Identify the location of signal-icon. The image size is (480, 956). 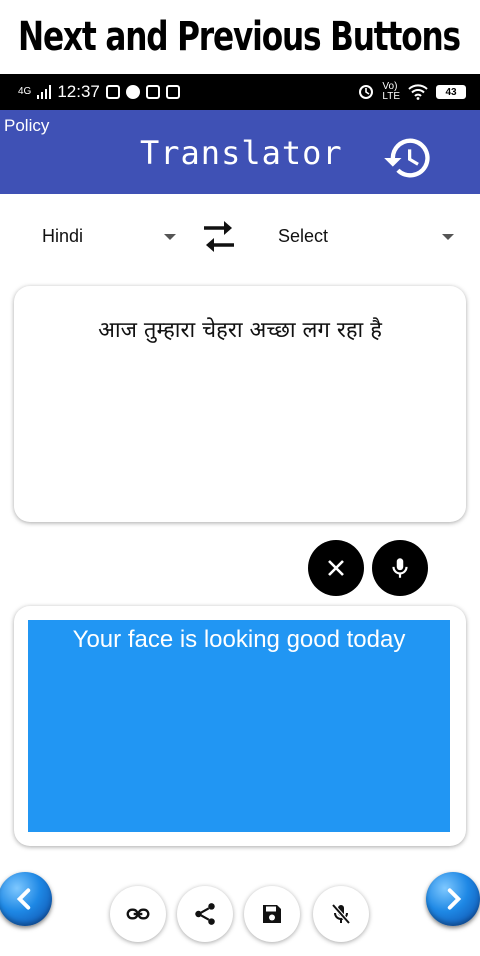
(44, 92).